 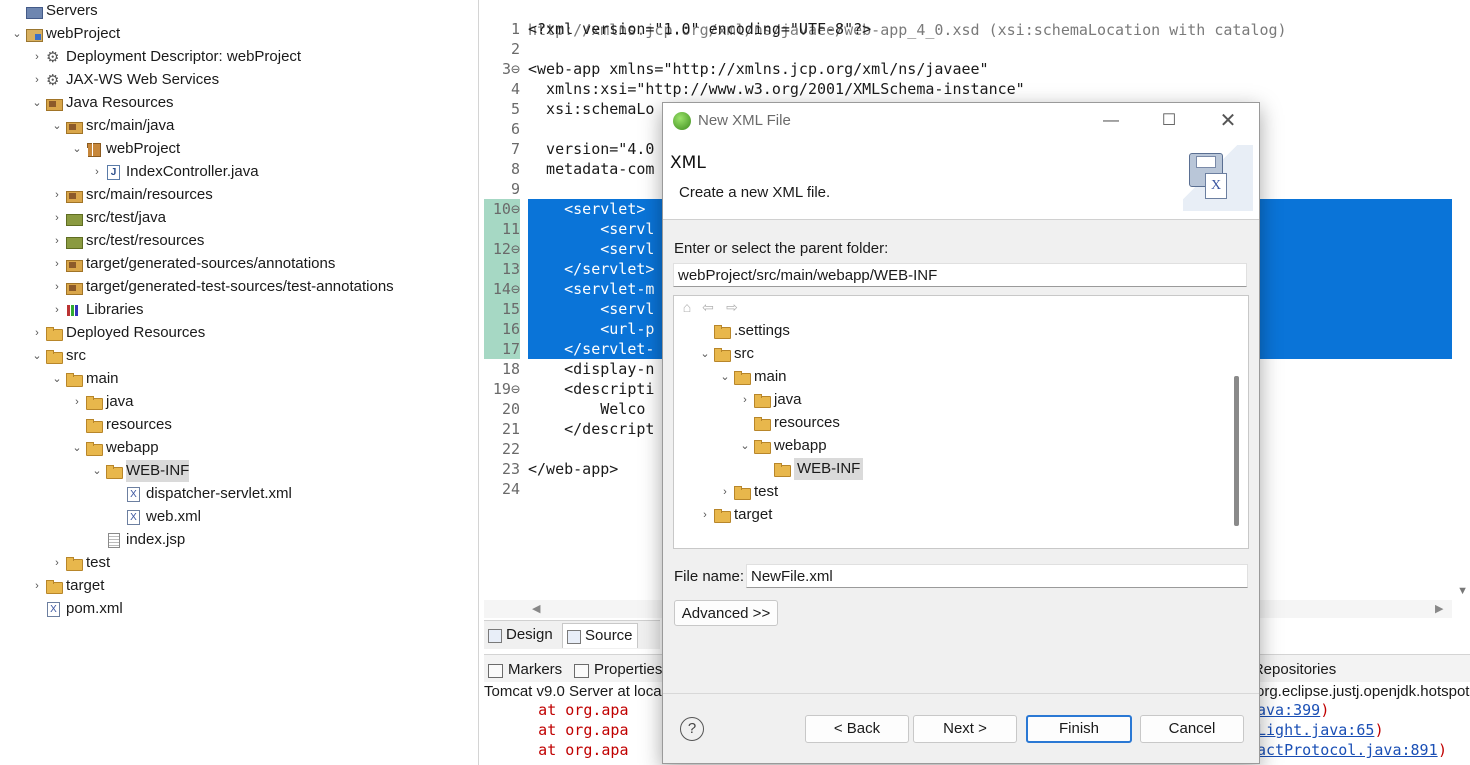 What do you see at coordinates (155, 517) in the screenshot?
I see `explorer-item: web.xml` at bounding box center [155, 517].